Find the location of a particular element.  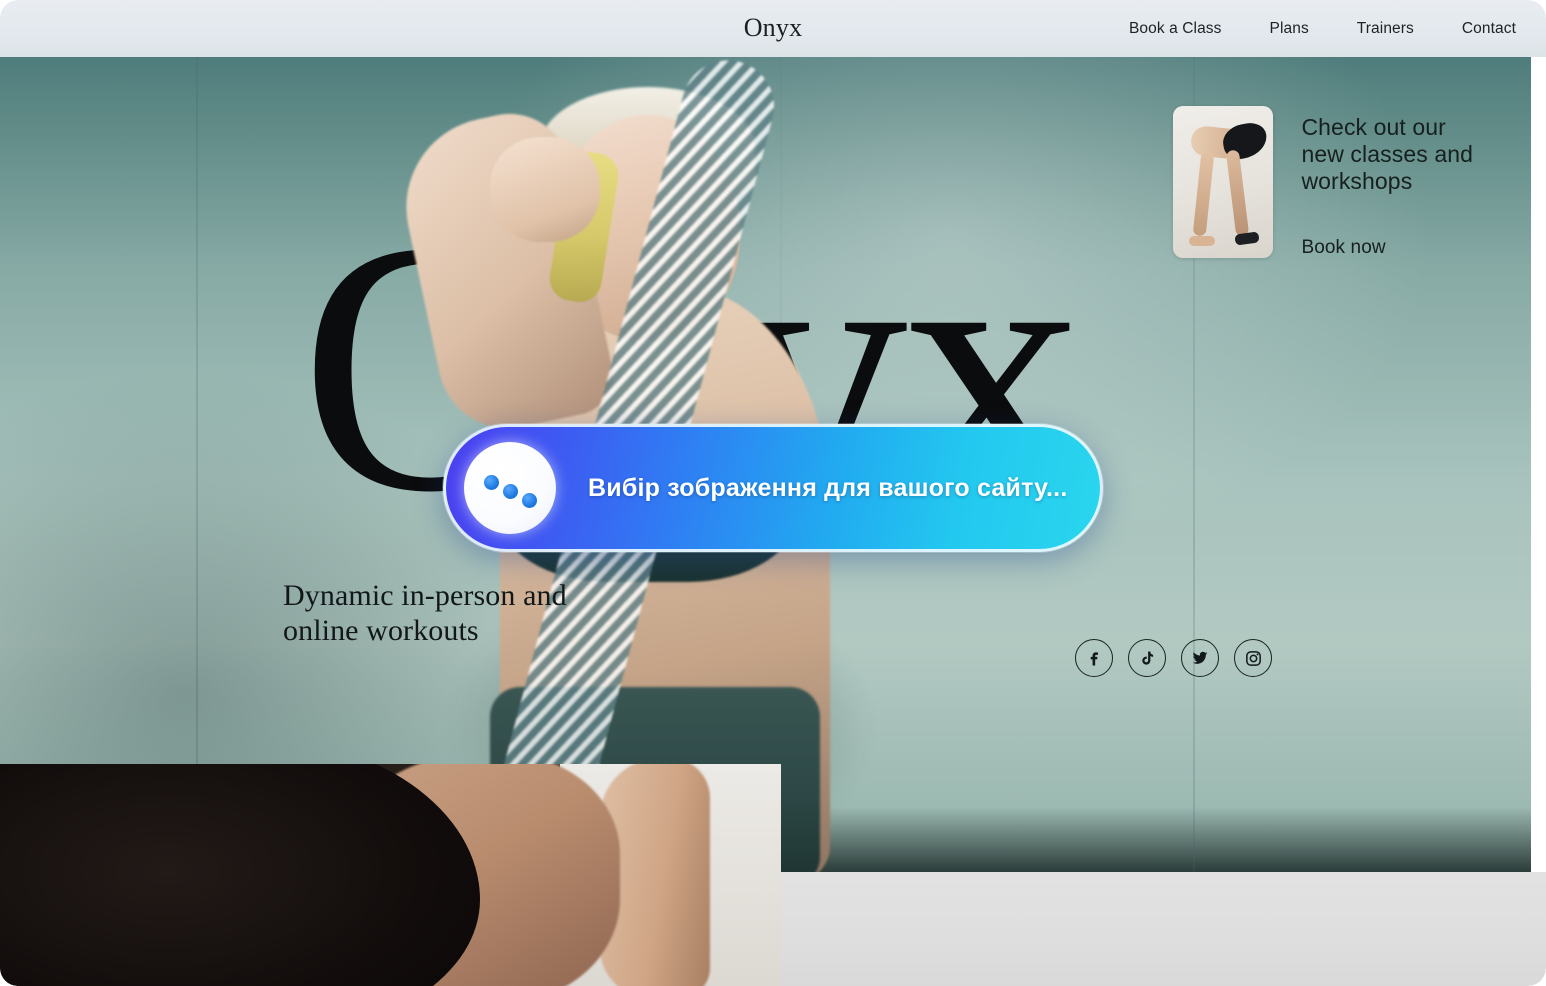

promo-thumb-hand is located at coordinates (1202, 241).